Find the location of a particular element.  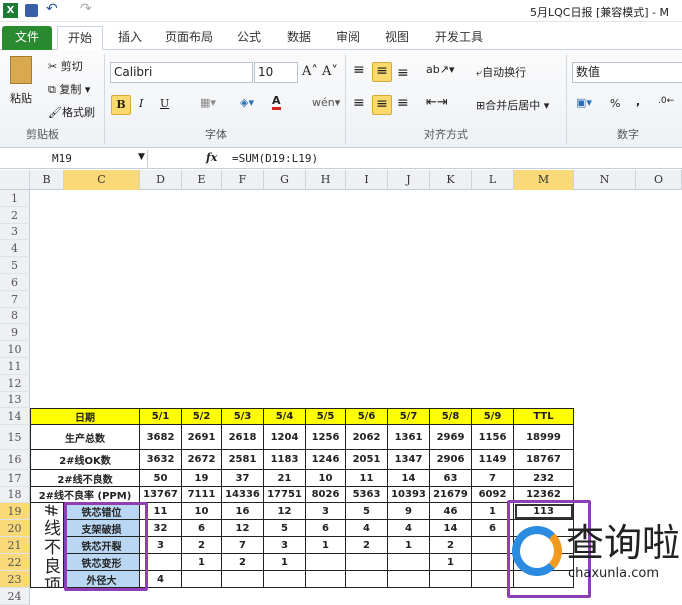

row-header-9: 9 is located at coordinates (15, 332).